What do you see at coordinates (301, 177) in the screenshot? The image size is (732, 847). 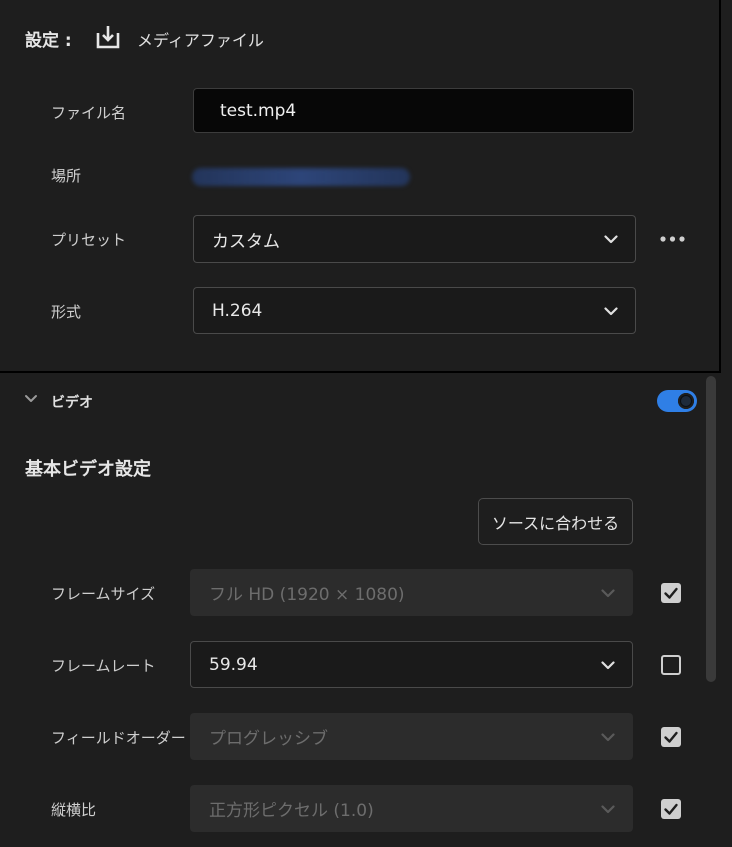 I see `location-path-link` at bounding box center [301, 177].